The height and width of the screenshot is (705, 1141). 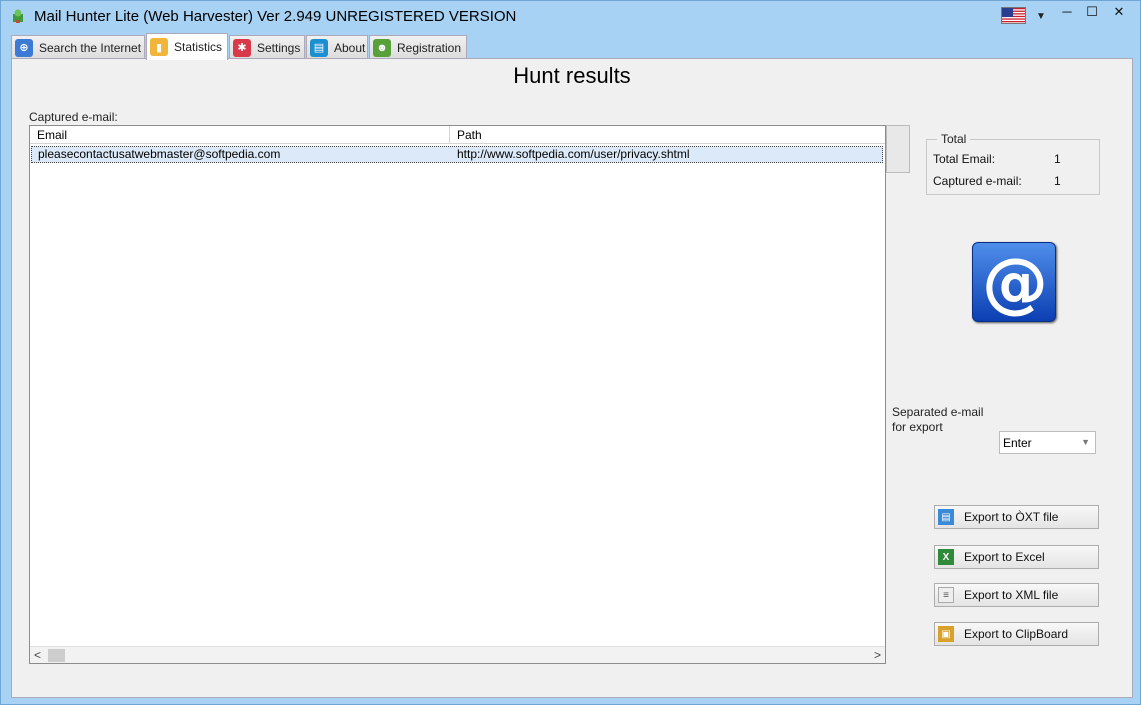 What do you see at coordinates (1047, 442) in the screenshot?
I see `separator-select: Enter ▼` at bounding box center [1047, 442].